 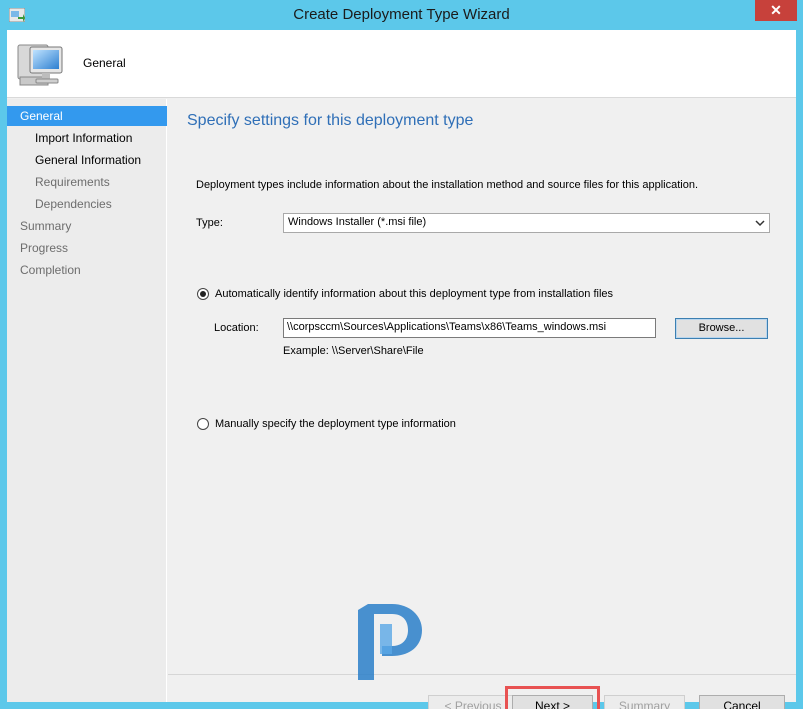 What do you see at coordinates (87, 160) in the screenshot?
I see `nav-item-general-information: General Information` at bounding box center [87, 160].